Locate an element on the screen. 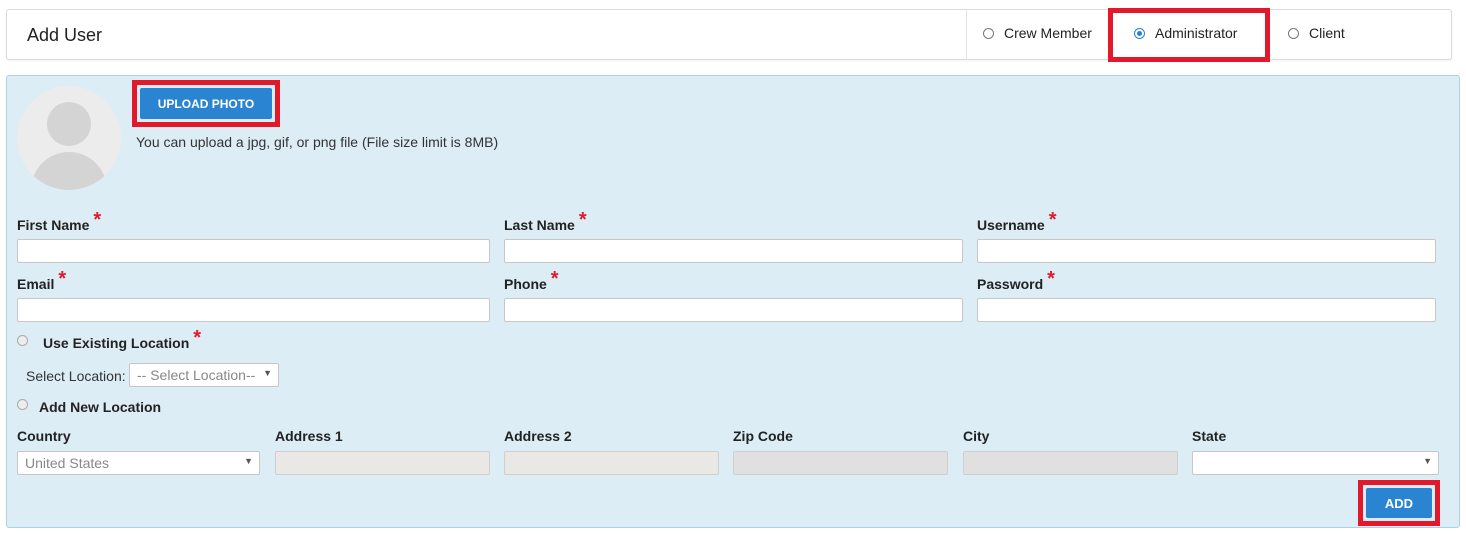 This screenshot has width=1466, height=536. country-label: Country is located at coordinates (44, 436).